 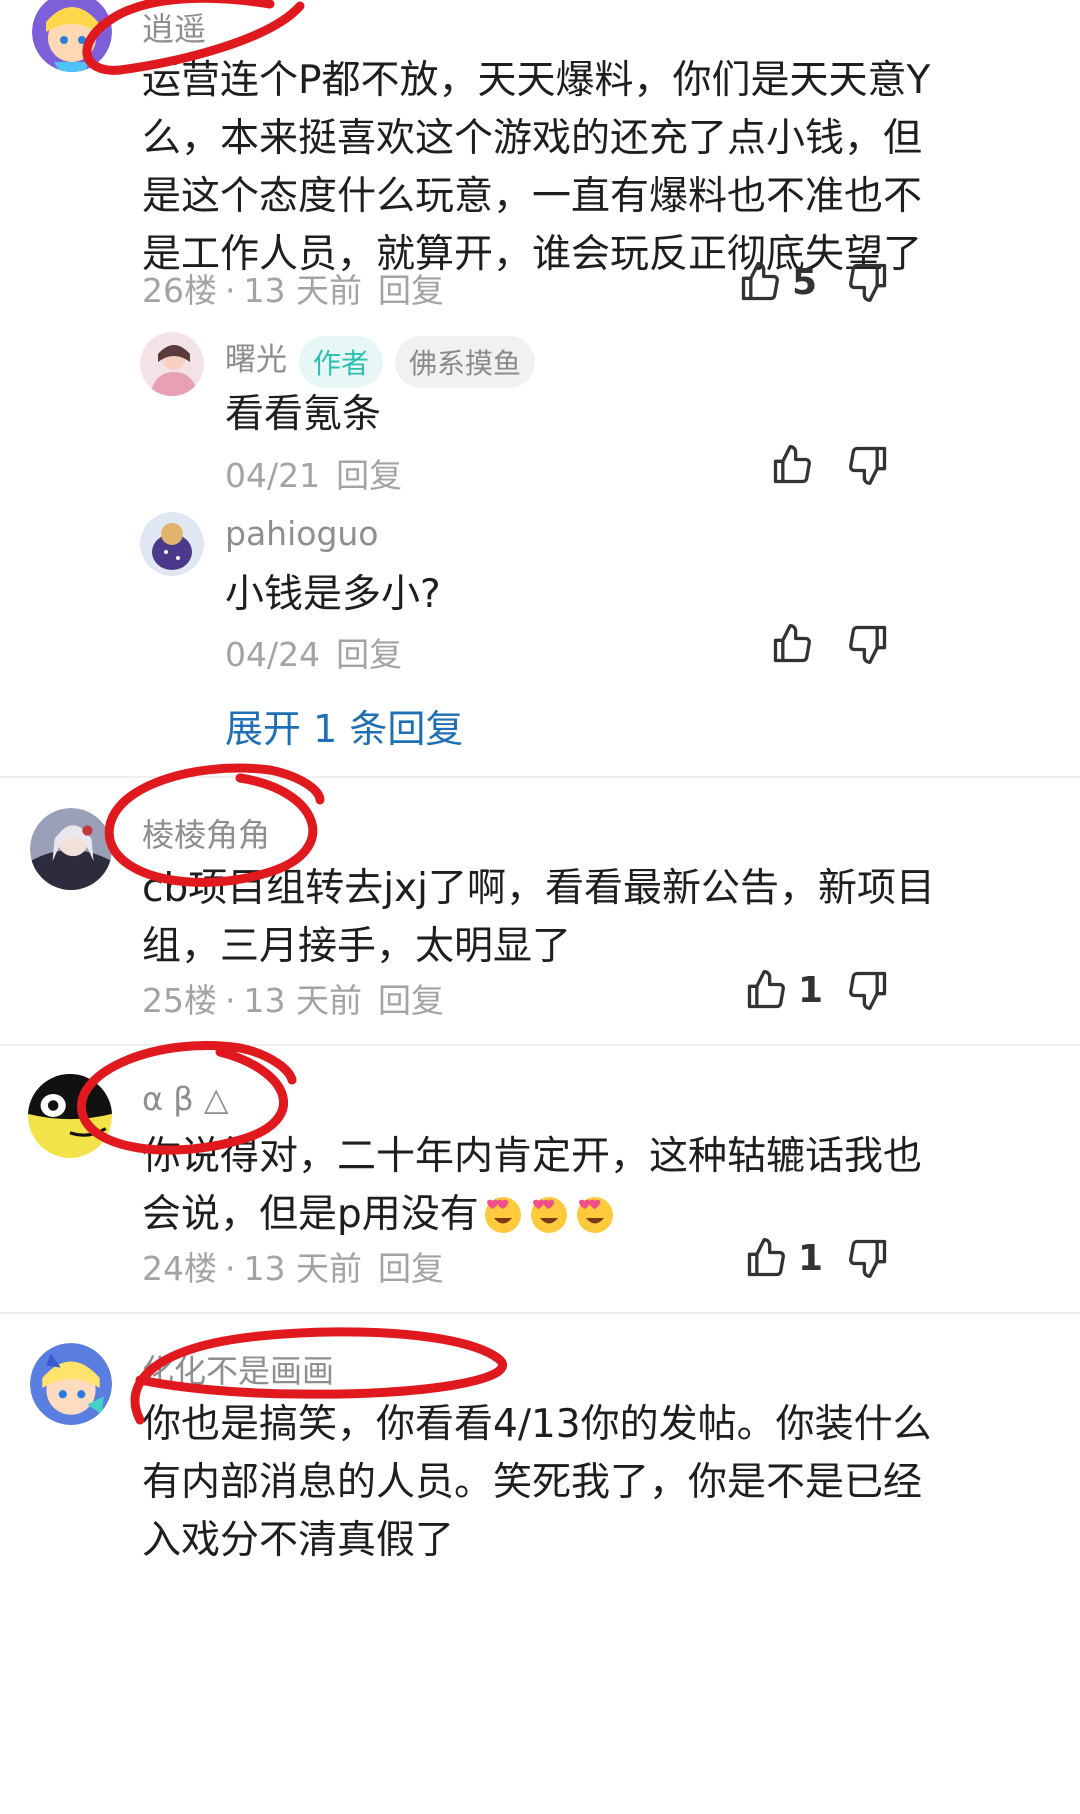 What do you see at coordinates (179, 1268) in the screenshot?
I see `floor-number: 24楼` at bounding box center [179, 1268].